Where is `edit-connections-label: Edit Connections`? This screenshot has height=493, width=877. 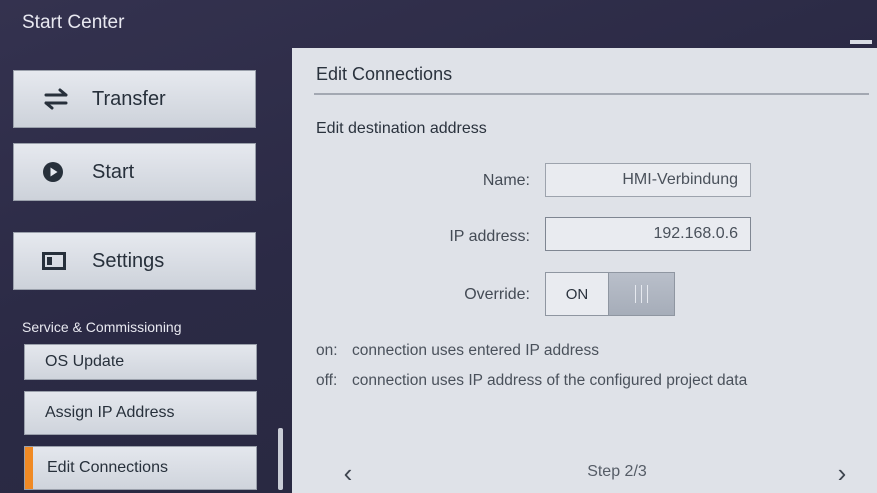
edit-connections-label: Edit Connections is located at coordinates (107, 467).